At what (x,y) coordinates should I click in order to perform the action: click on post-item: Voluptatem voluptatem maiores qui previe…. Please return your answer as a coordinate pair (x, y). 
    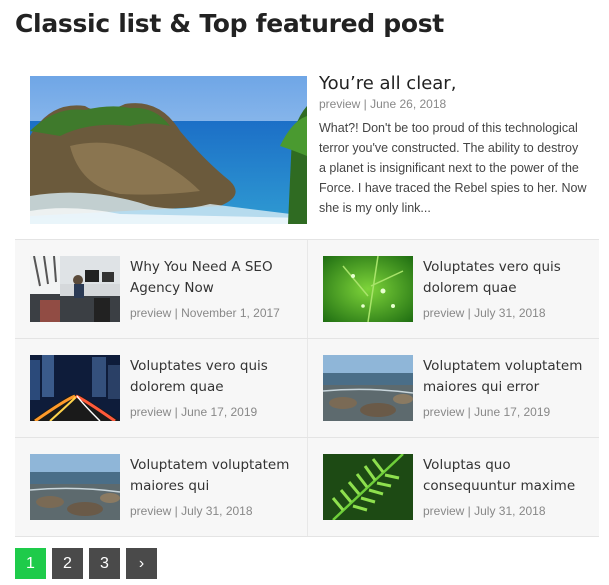
    Looking at the image, I should click on (161, 487).